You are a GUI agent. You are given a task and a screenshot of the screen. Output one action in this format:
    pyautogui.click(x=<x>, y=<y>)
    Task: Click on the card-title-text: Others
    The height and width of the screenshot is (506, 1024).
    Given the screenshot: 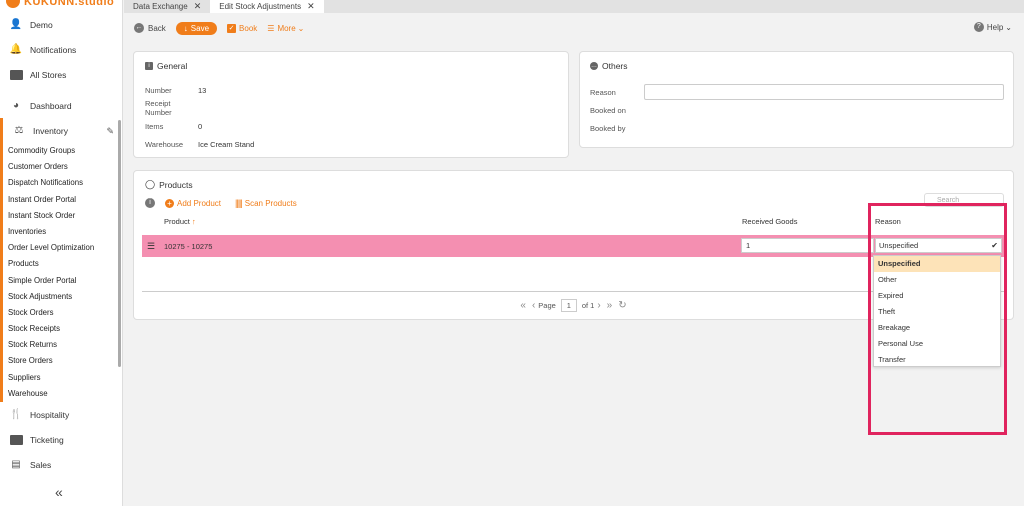 What is the action you would take?
    pyautogui.click(x=615, y=66)
    